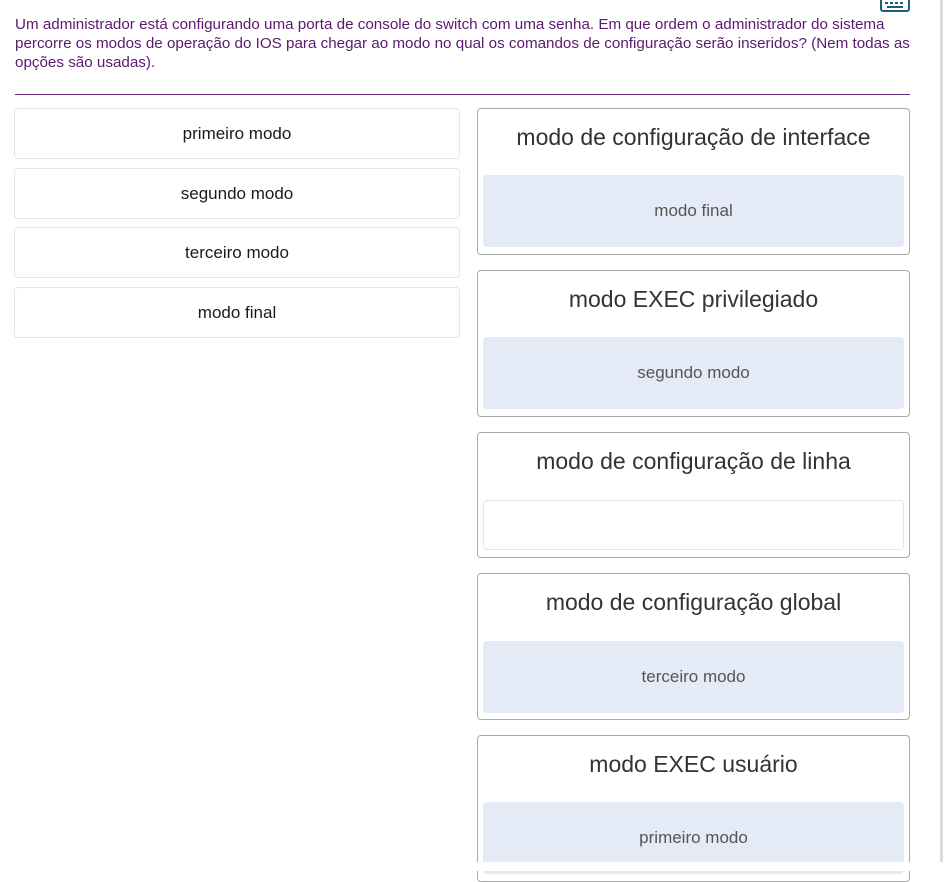 The image size is (947, 882). Describe the element at coordinates (693, 373) in the screenshot. I see `drop-zone: segundo modo` at that location.